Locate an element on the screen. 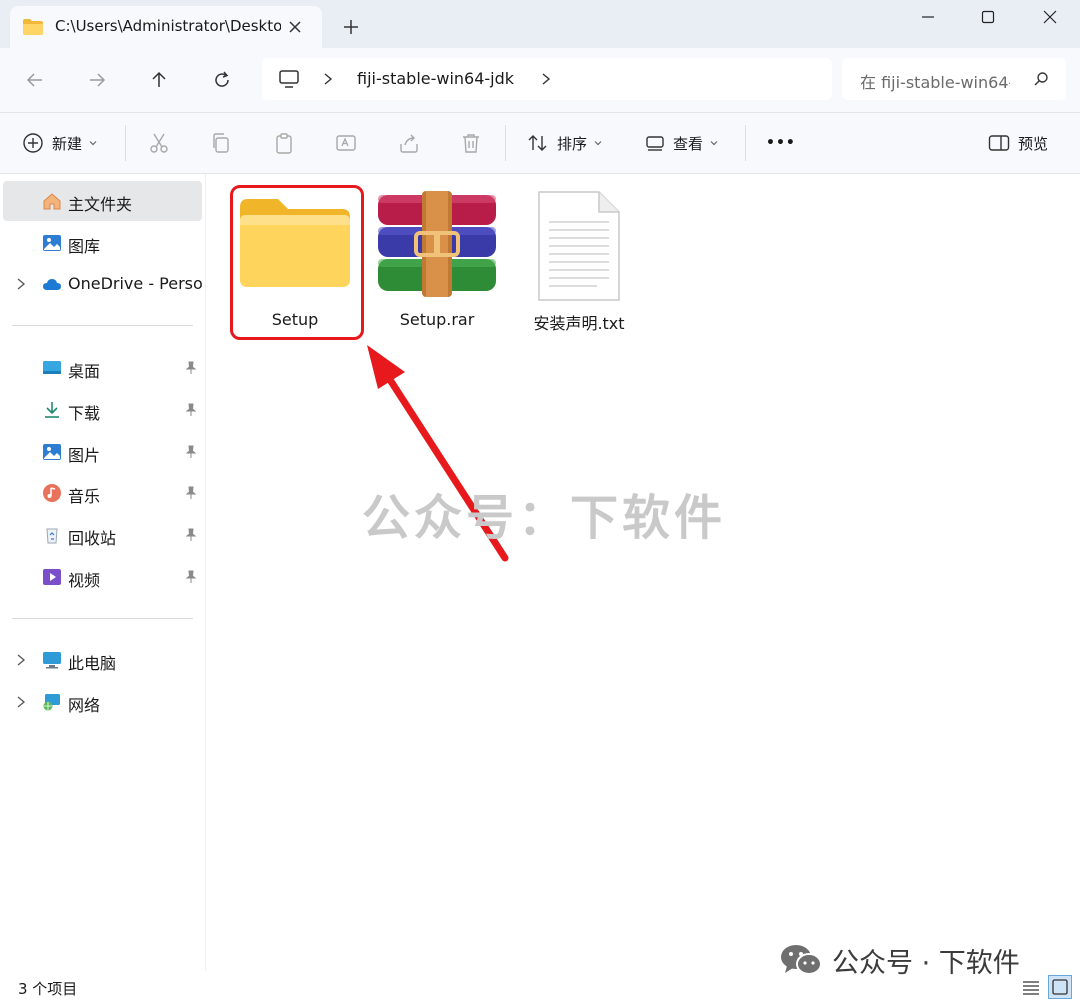 The image size is (1080, 1003). tiles-view-icon is located at coordinates (1060, 987).